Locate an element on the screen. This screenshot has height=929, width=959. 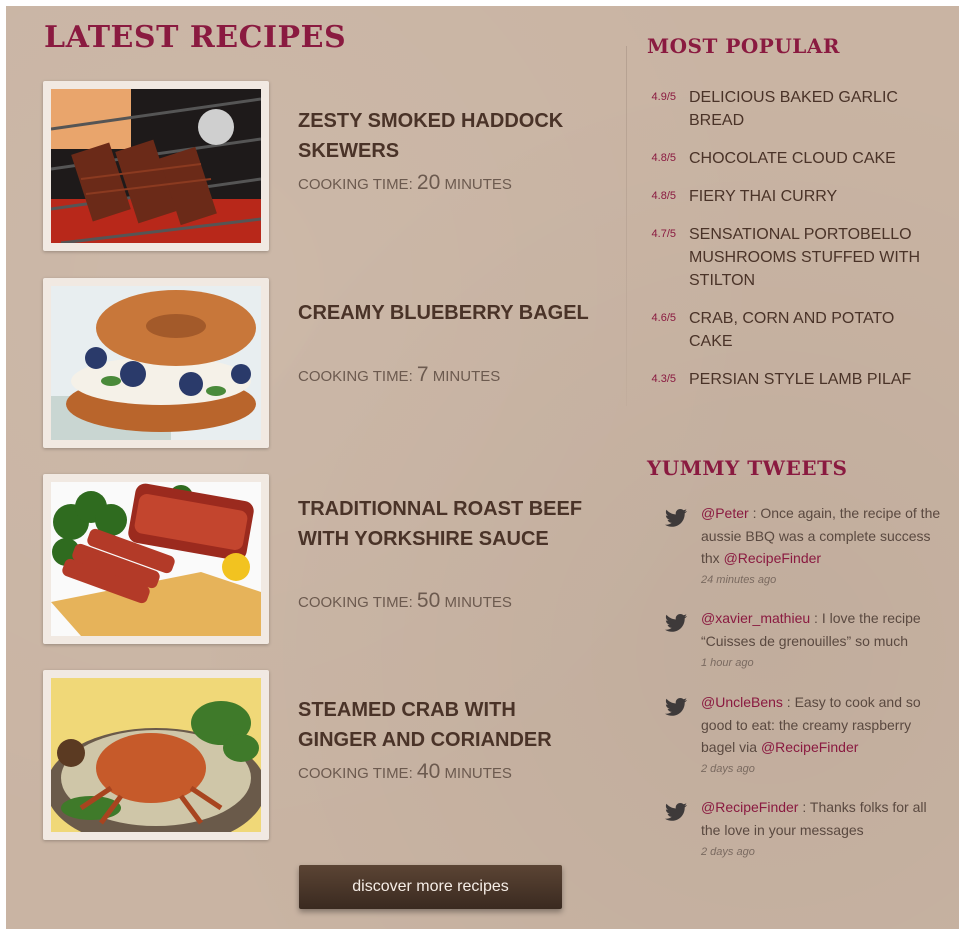
tweet-timestamp: 1 hour ago is located at coordinates (727, 663).